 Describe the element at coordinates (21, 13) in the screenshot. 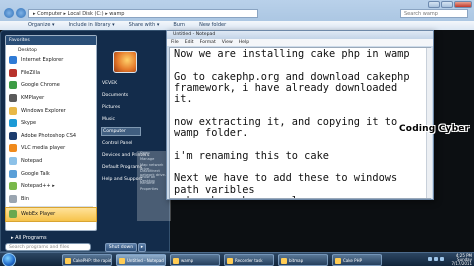

I see `forward-arrow-icon` at that location.